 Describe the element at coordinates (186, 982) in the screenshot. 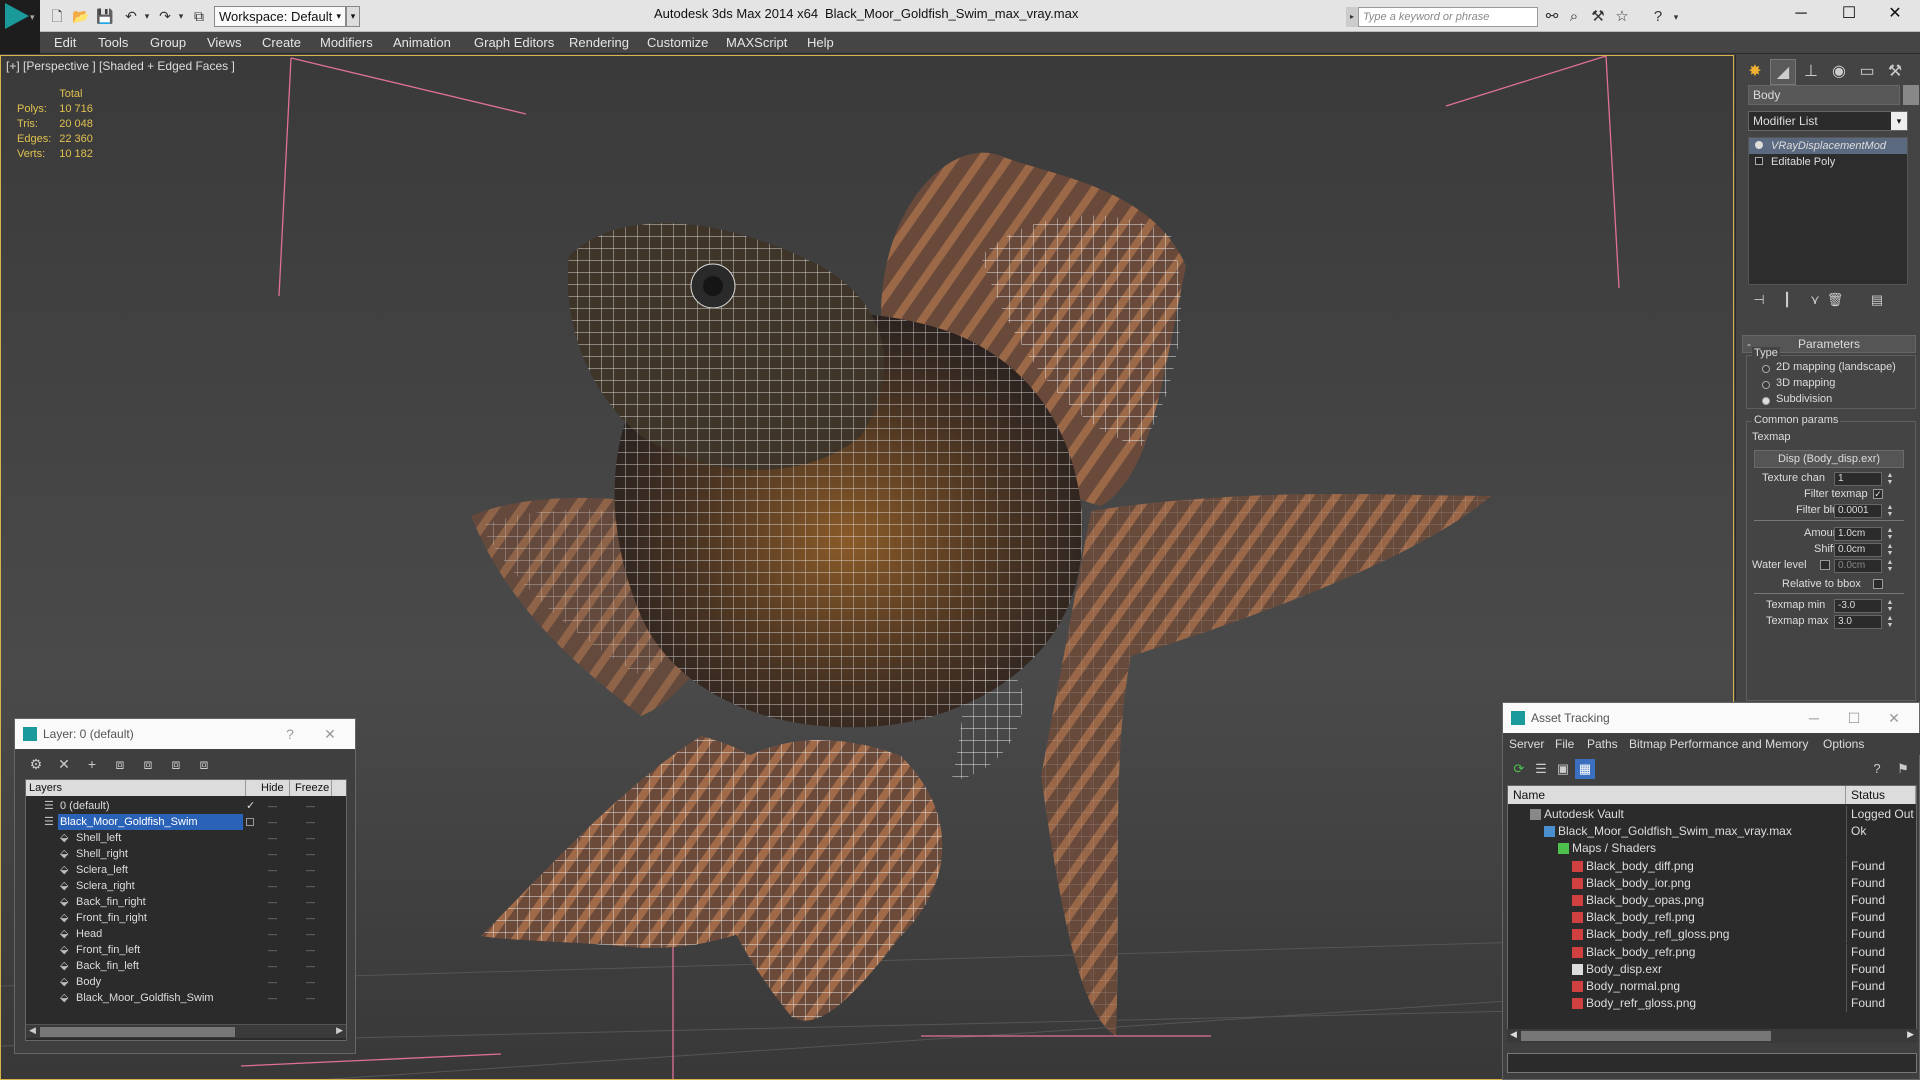

I see `layer-row: ⬙ Body — —` at that location.